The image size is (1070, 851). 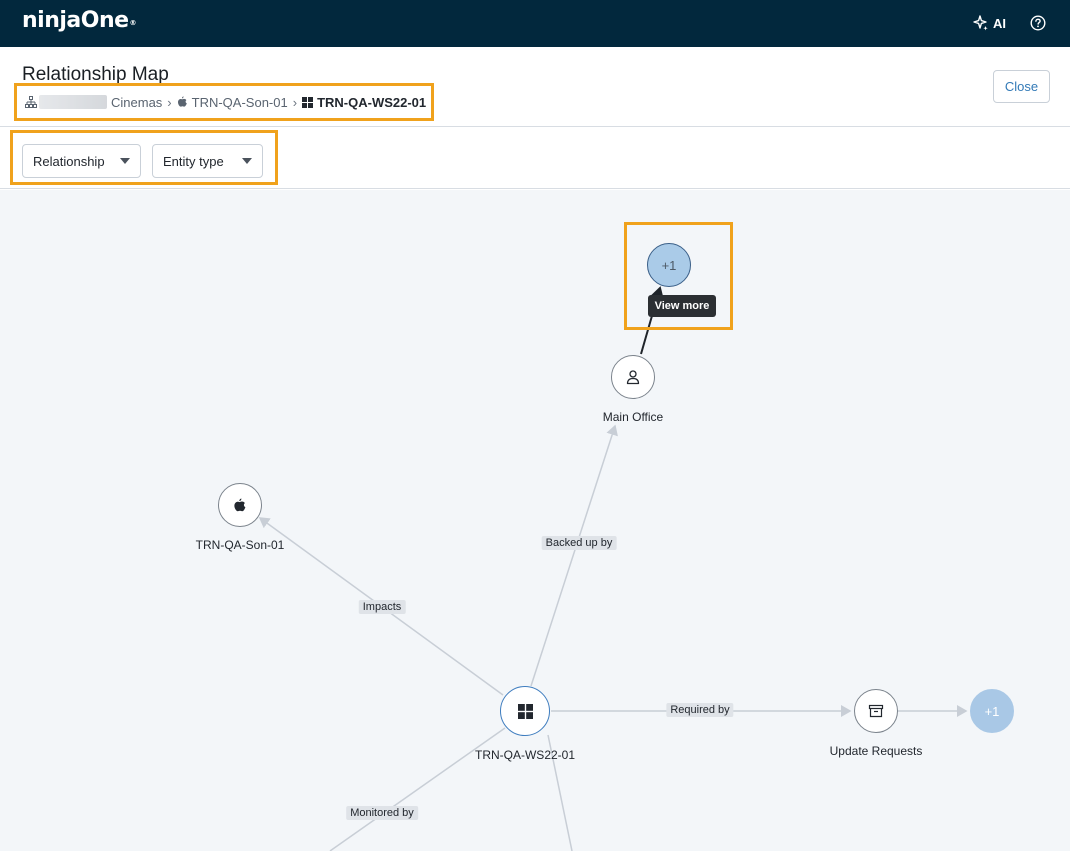 I want to click on edge-label-monitored-by: Monitored by, so click(x=382, y=813).